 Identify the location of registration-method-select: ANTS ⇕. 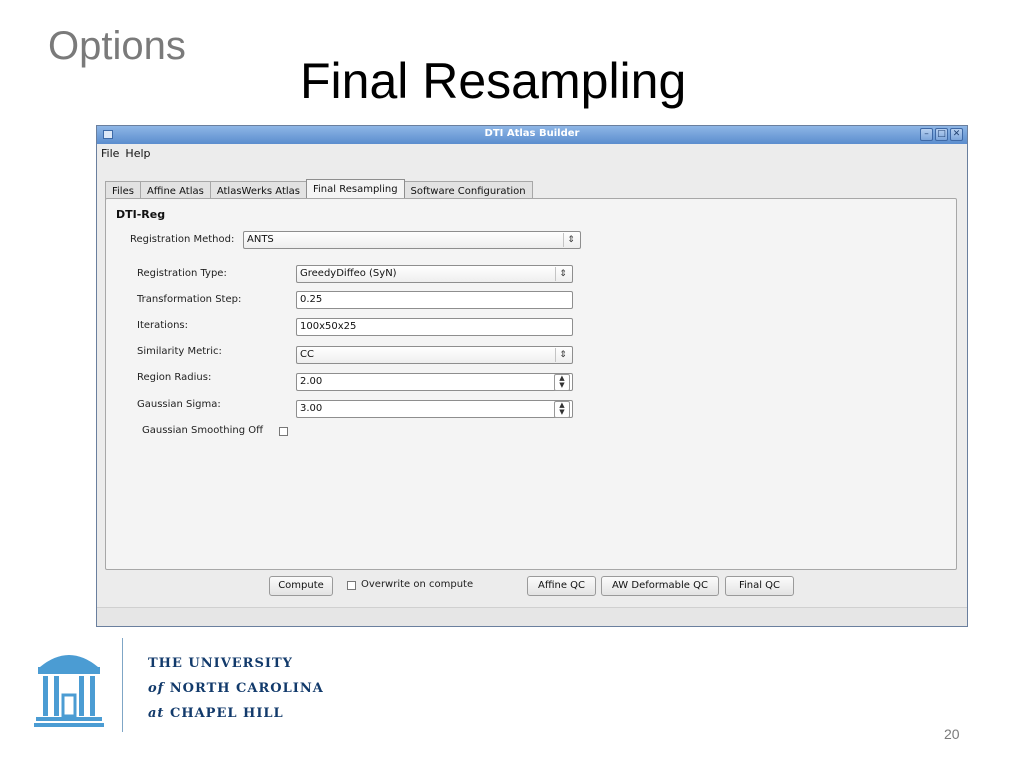
(412, 240).